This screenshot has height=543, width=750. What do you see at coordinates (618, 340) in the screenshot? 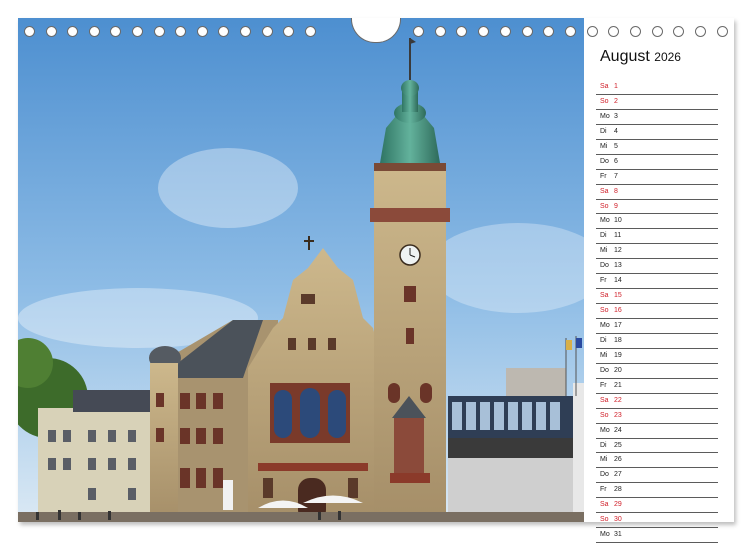
I see `day-number: 18` at bounding box center [618, 340].